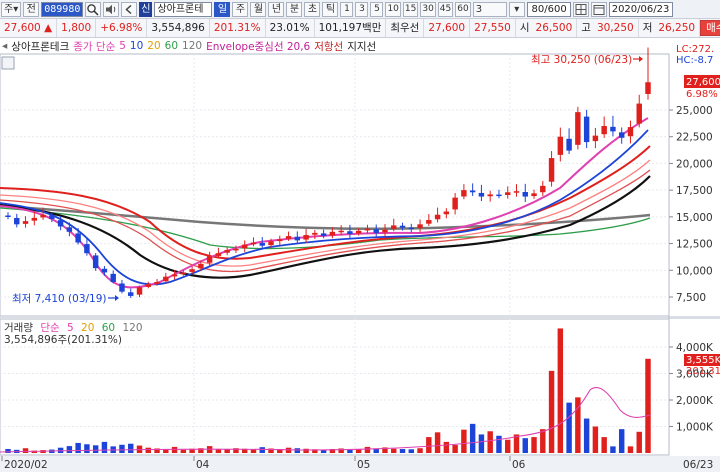 This screenshot has width=720, height=472. I want to click on panel-divider, so click(360, 317).